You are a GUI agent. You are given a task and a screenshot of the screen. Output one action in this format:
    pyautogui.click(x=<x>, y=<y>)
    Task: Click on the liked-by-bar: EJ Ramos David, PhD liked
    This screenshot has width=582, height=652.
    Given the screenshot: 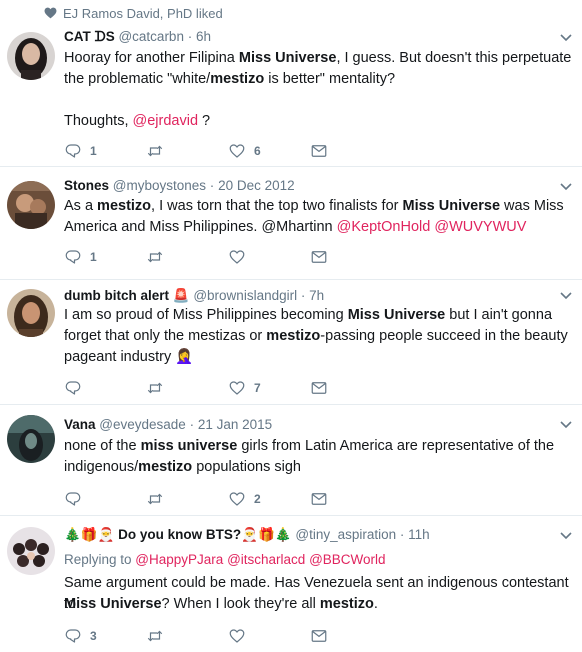 What is the action you would take?
    pyautogui.click(x=291, y=14)
    